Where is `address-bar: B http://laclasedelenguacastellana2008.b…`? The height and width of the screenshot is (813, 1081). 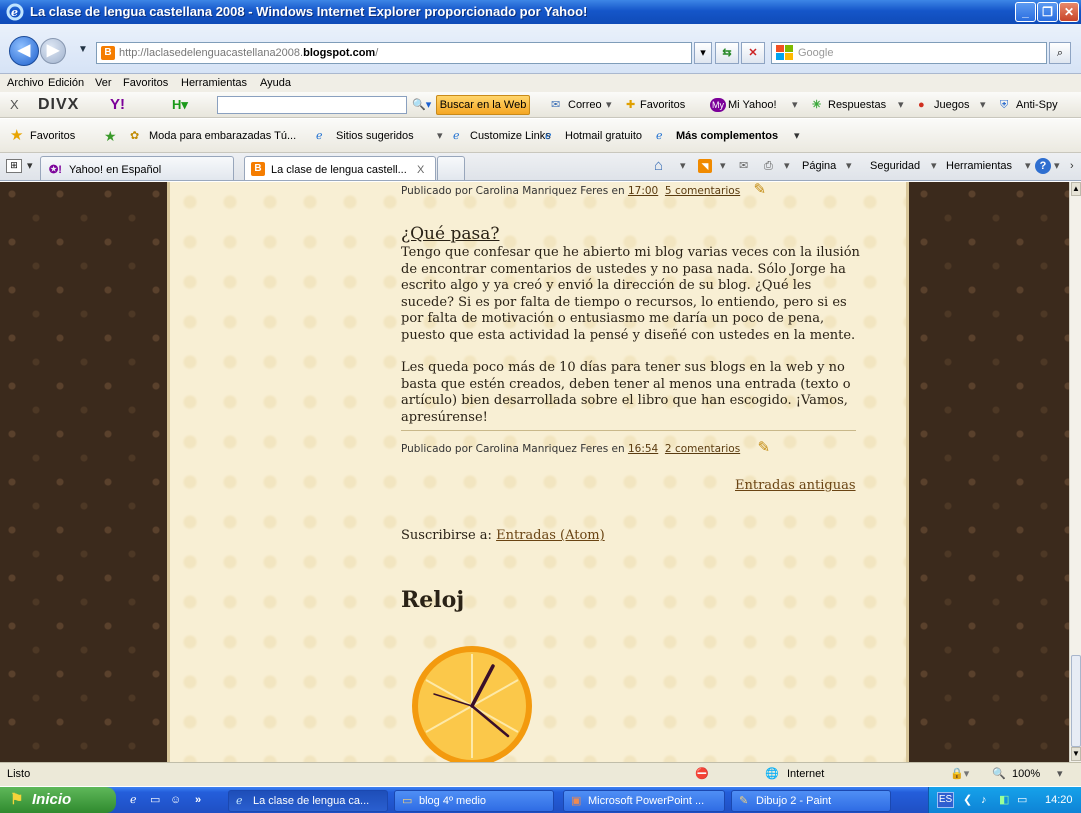 address-bar: B http://laclasedelenguacastellana2008.b… is located at coordinates (394, 53).